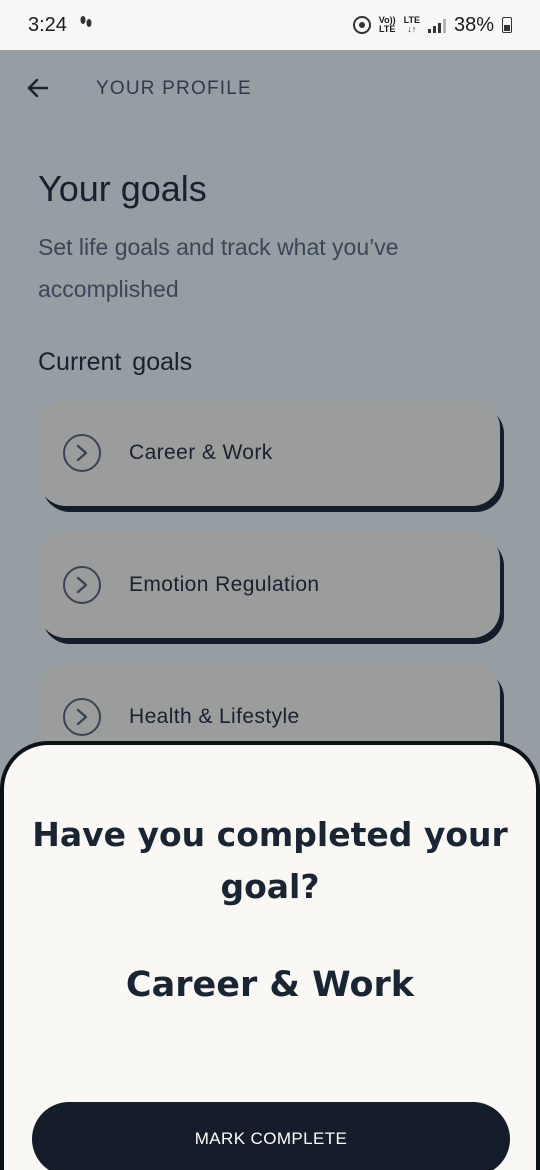 The height and width of the screenshot is (1170, 540). Describe the element at coordinates (224, 584) in the screenshot. I see `goal-label: Emotion Regulation` at that location.